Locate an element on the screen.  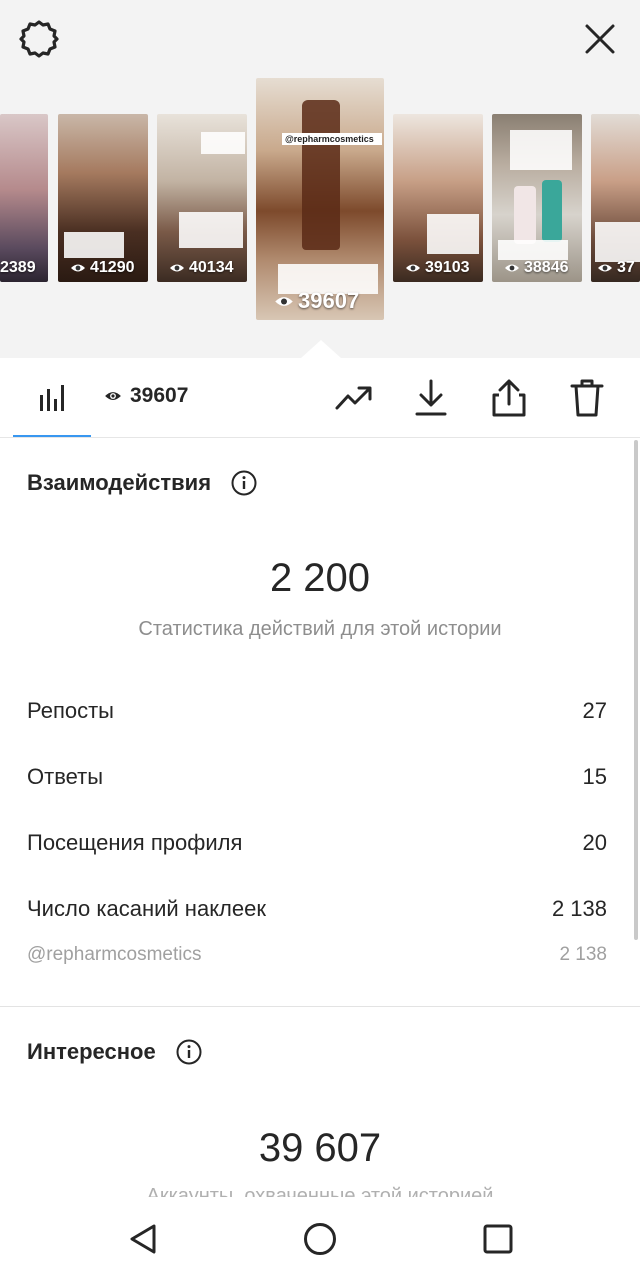
story-views: 37 is located at coordinates (626, 267).